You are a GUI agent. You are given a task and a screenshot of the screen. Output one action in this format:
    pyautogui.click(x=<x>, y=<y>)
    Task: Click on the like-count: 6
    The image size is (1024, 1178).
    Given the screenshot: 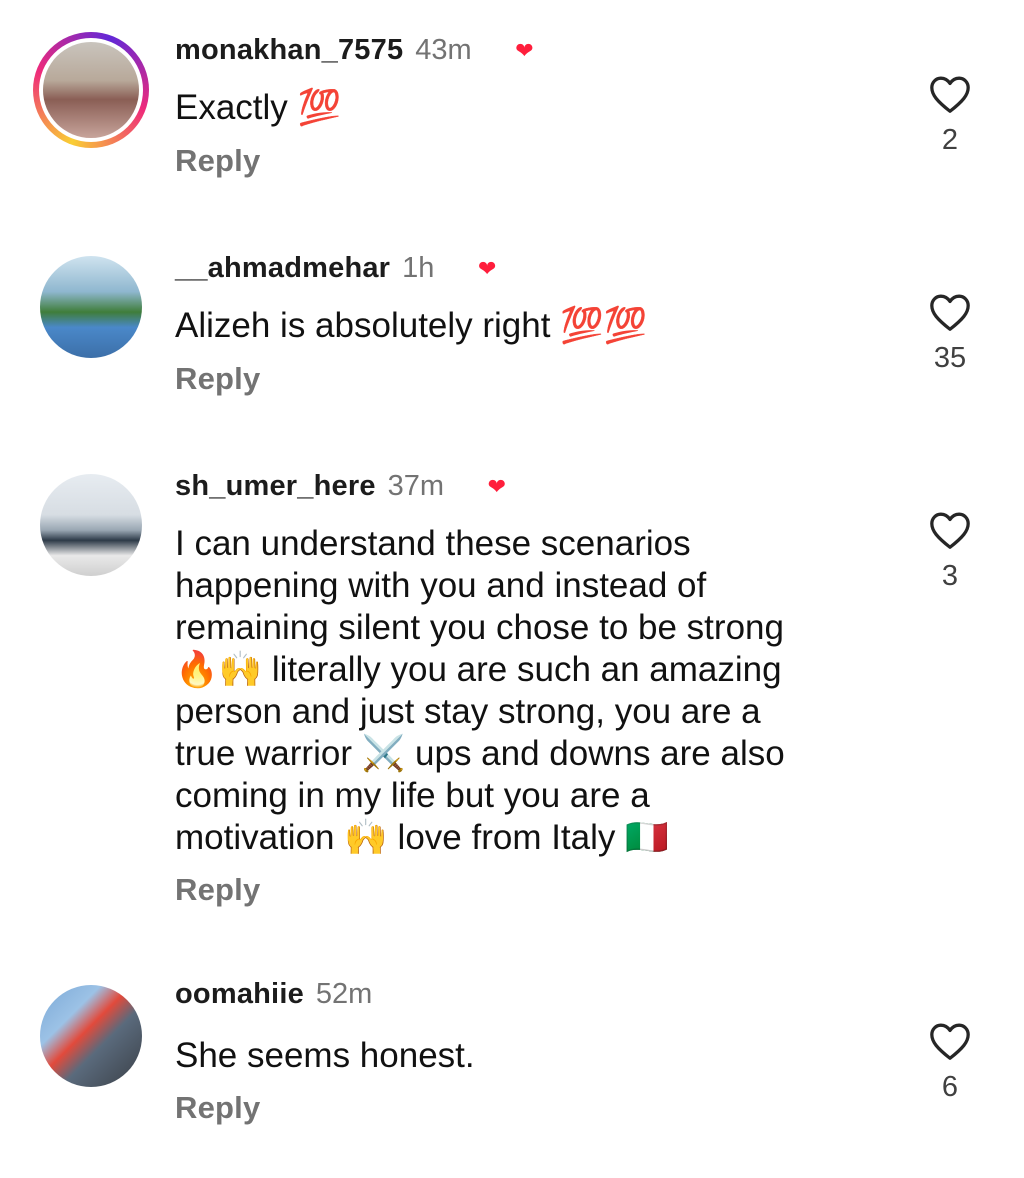 What is the action you would take?
    pyautogui.click(x=950, y=1087)
    